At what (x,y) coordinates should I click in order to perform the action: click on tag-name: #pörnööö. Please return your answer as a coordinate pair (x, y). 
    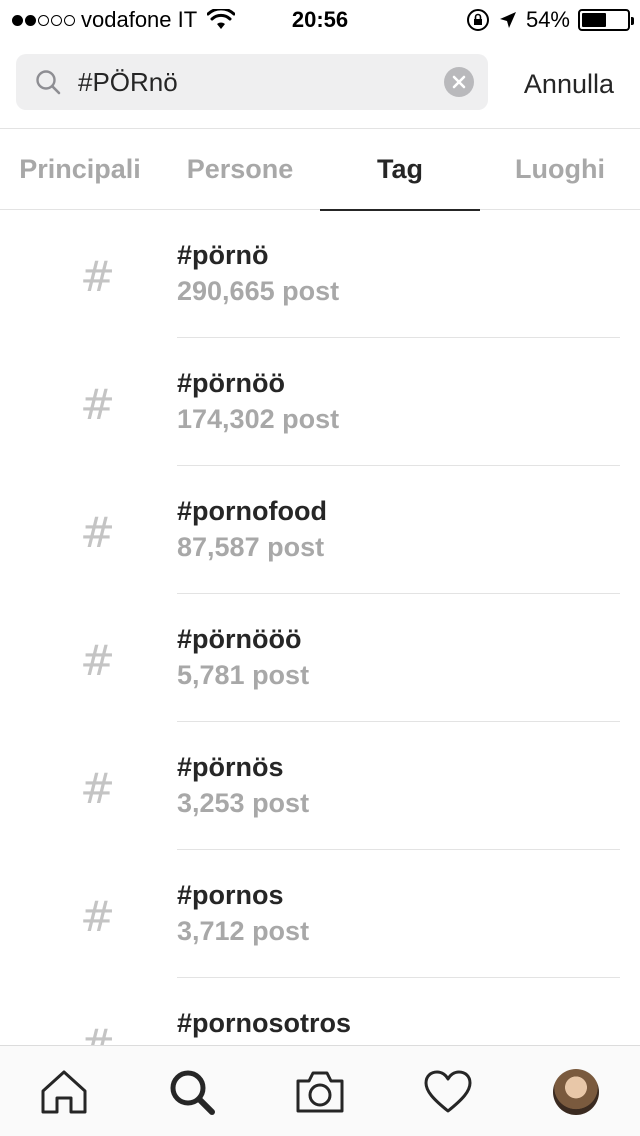
    Looking at the image, I should click on (239, 639).